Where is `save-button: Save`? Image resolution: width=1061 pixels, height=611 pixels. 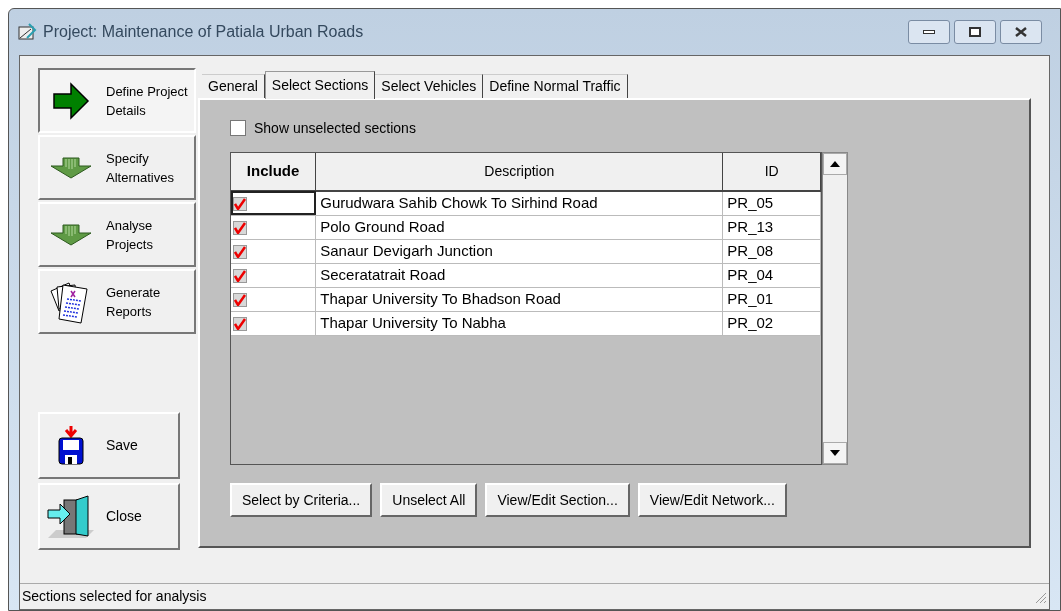
save-button: Save is located at coordinates (109, 445).